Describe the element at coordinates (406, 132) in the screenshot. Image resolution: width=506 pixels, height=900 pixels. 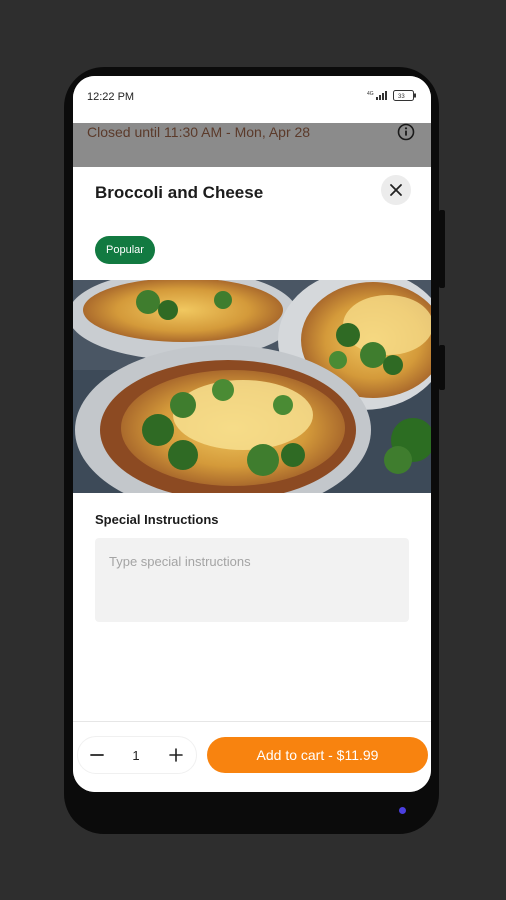
I see `info-icon` at that location.